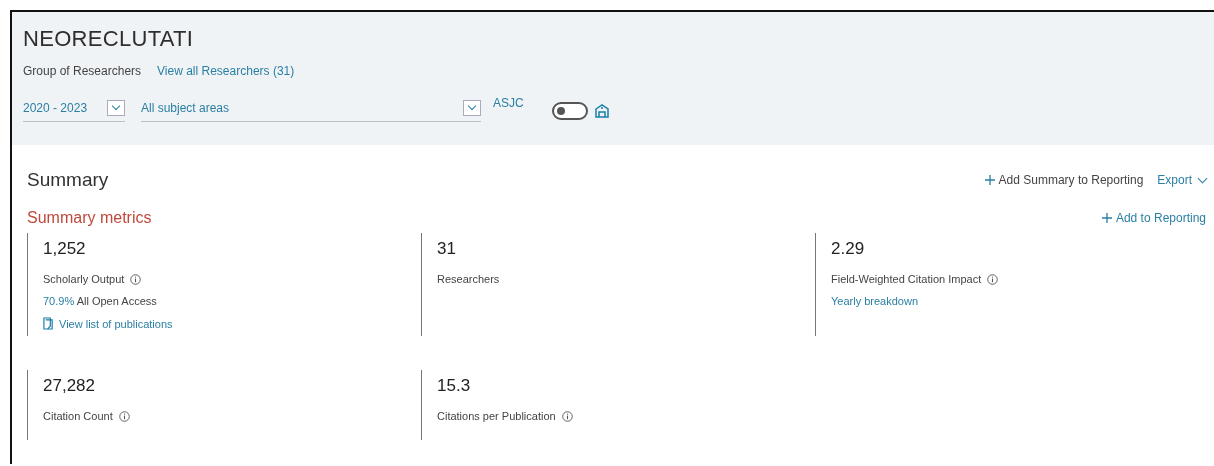 Image resolution: width=1214 pixels, height=466 pixels. Describe the element at coordinates (109, 39) in the screenshot. I see `group-title: NEORECLUTATI` at that location.